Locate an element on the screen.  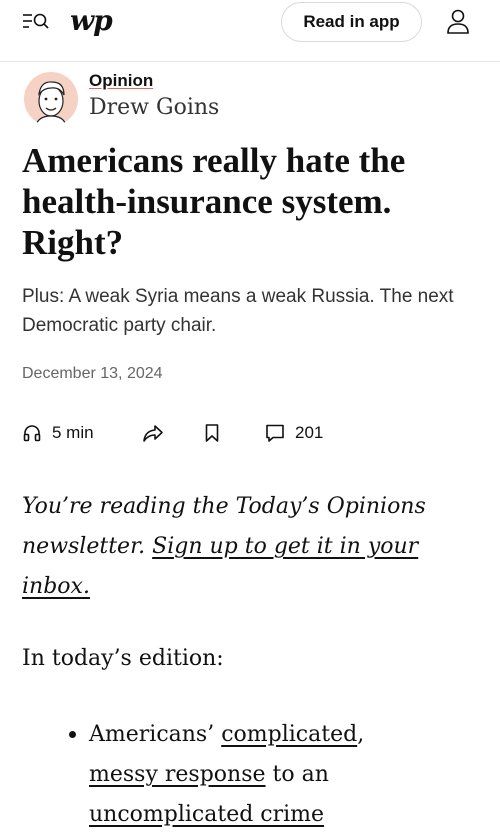
share-button is located at coordinates (153, 433).